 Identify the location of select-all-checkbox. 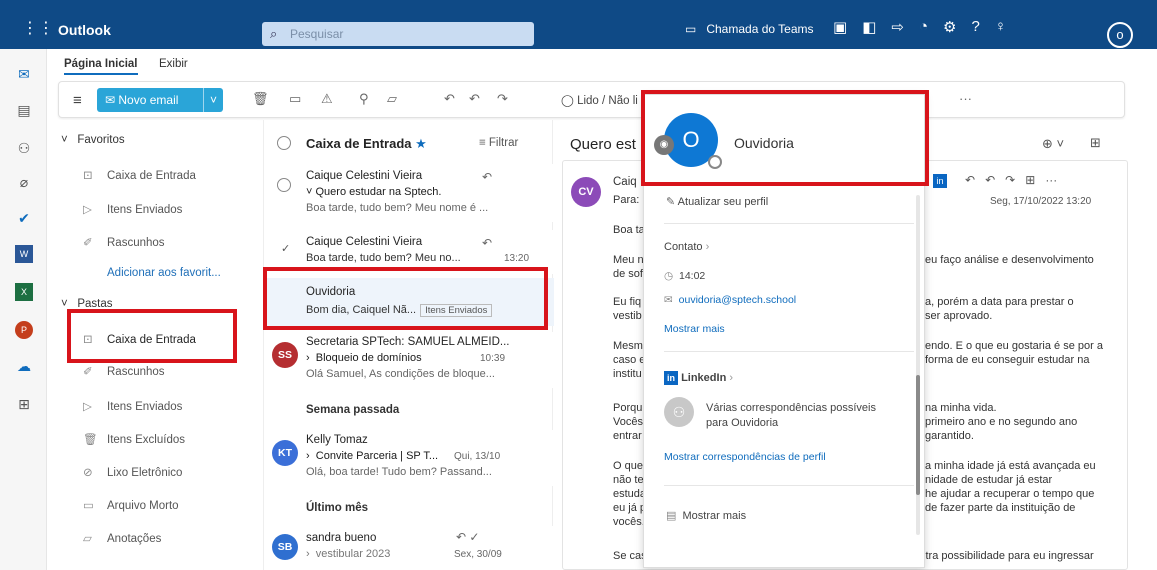
(284, 143).